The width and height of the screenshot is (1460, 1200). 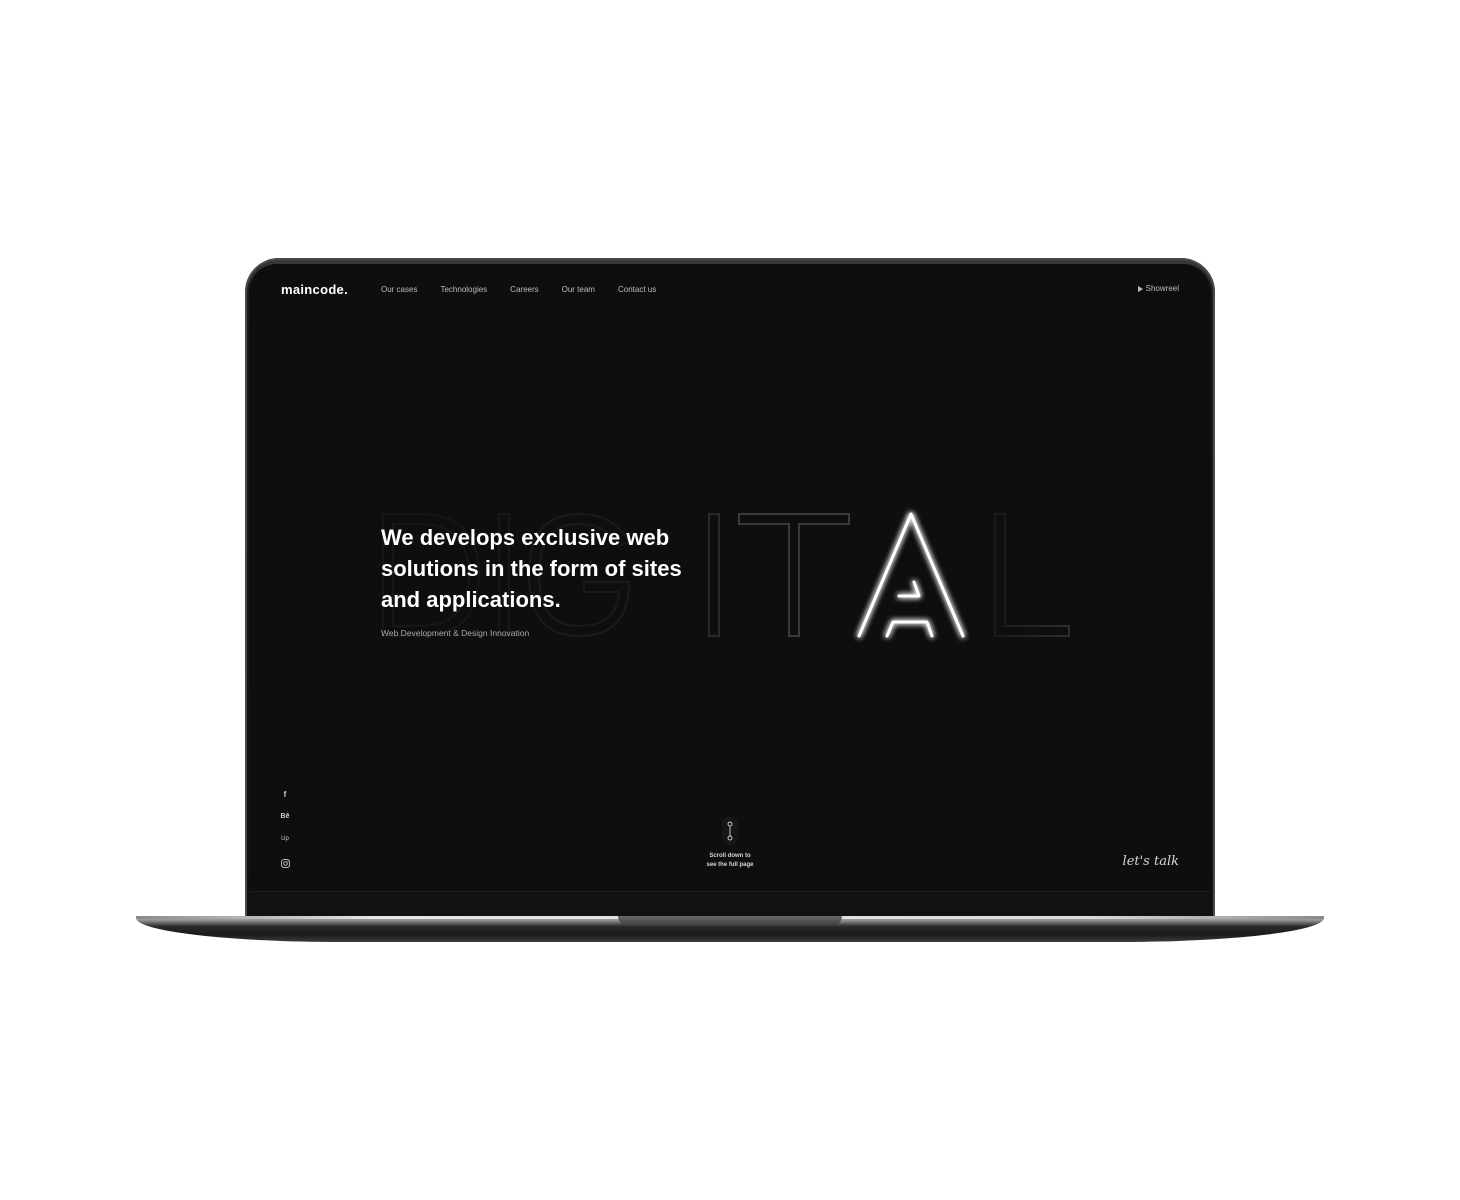 I want to click on scroll-hint-line: see the full page, so click(x=730, y=865).